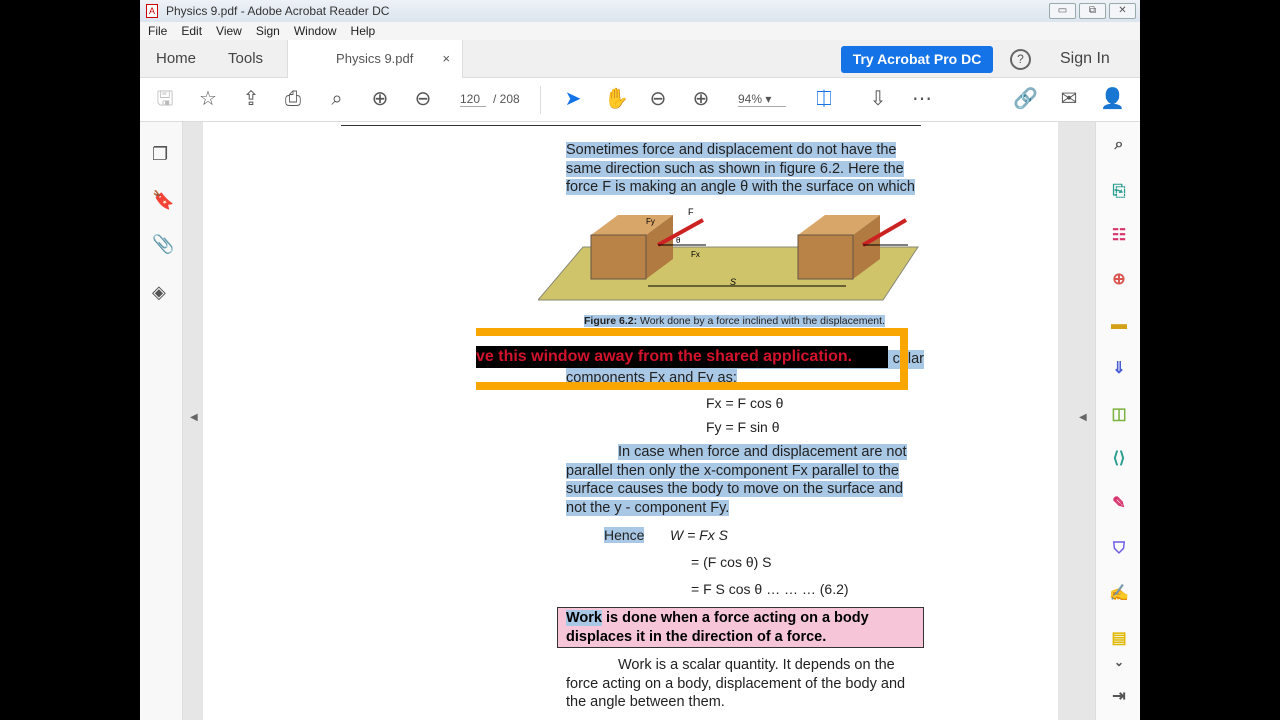 The image size is (1280, 720). What do you see at coordinates (191, 31) in the screenshot?
I see `menu-edit: Edit` at bounding box center [191, 31].